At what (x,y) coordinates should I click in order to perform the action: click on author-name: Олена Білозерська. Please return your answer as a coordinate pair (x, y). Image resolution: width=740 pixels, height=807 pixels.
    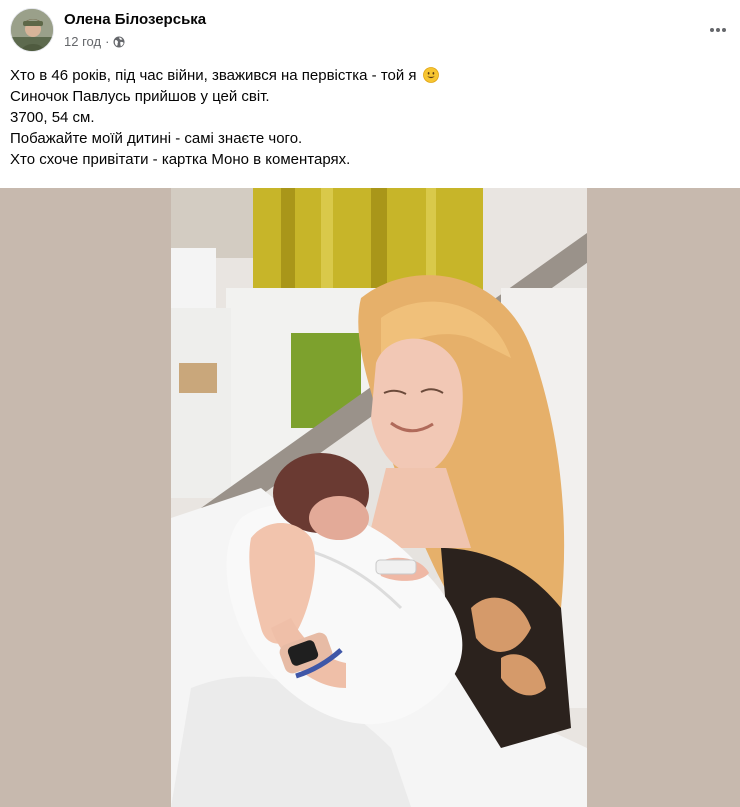
    Looking at the image, I should click on (135, 19).